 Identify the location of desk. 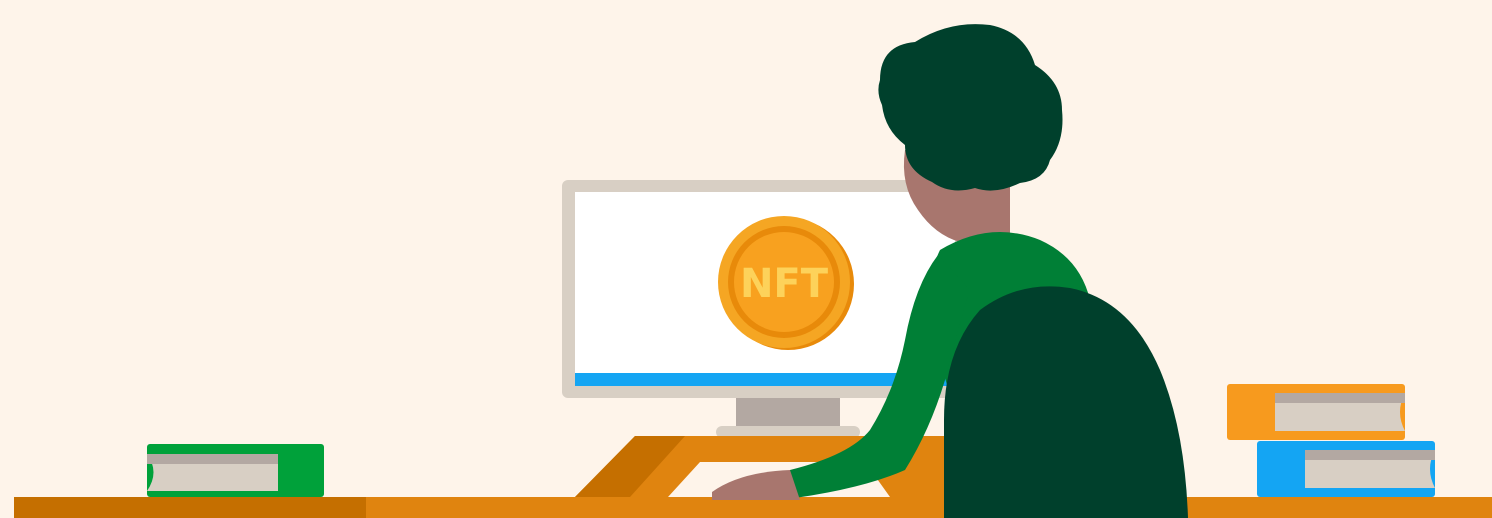
(753, 507).